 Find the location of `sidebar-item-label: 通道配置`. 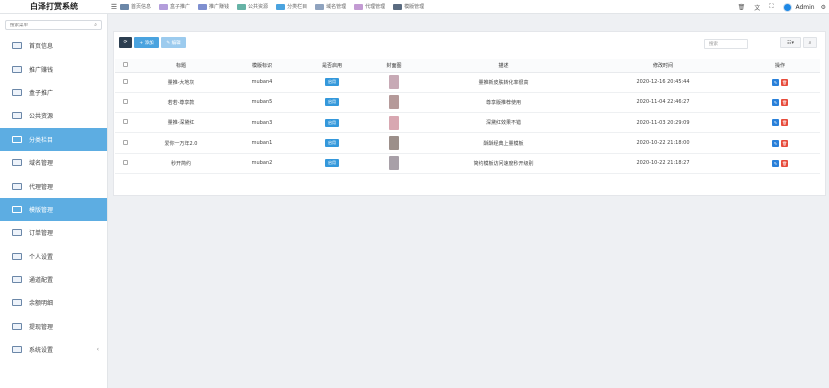

sidebar-item-label: 通道配置 is located at coordinates (41, 281).